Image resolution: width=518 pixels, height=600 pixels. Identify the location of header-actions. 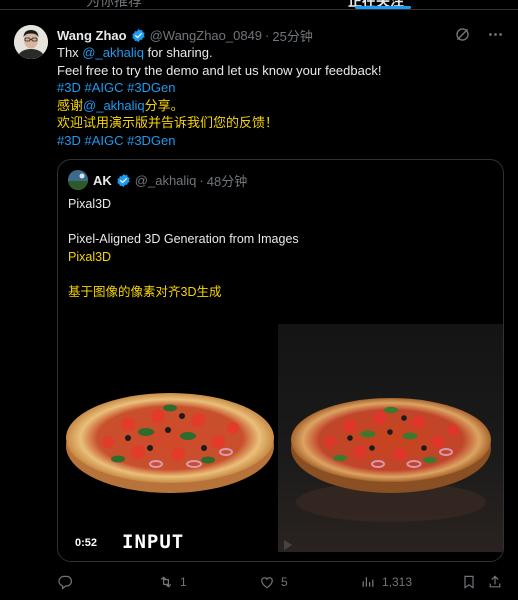
(479, 34).